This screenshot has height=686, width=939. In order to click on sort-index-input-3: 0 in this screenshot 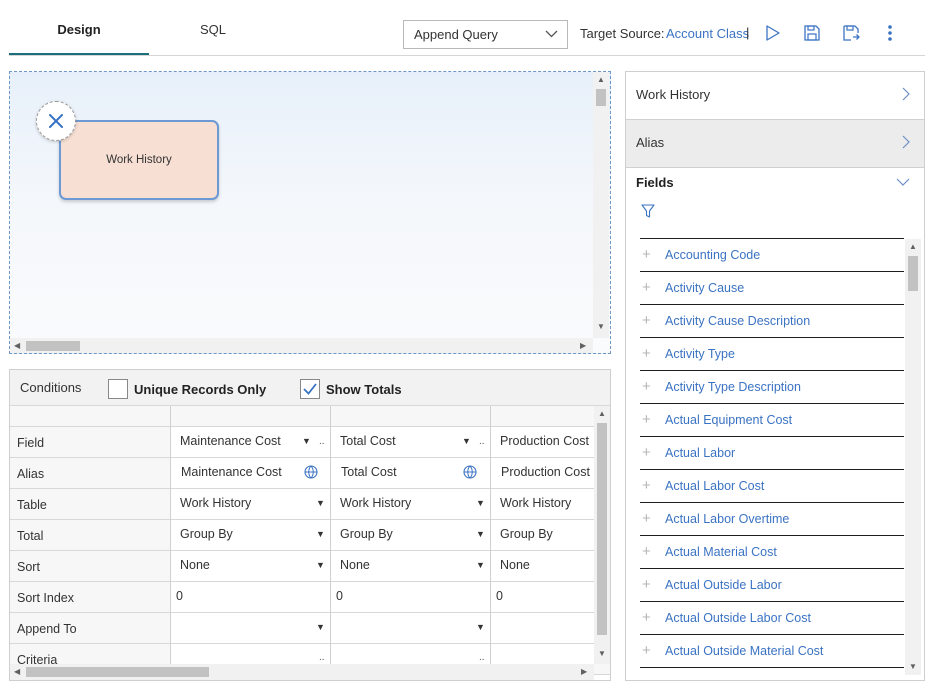, I will do `click(499, 596)`.